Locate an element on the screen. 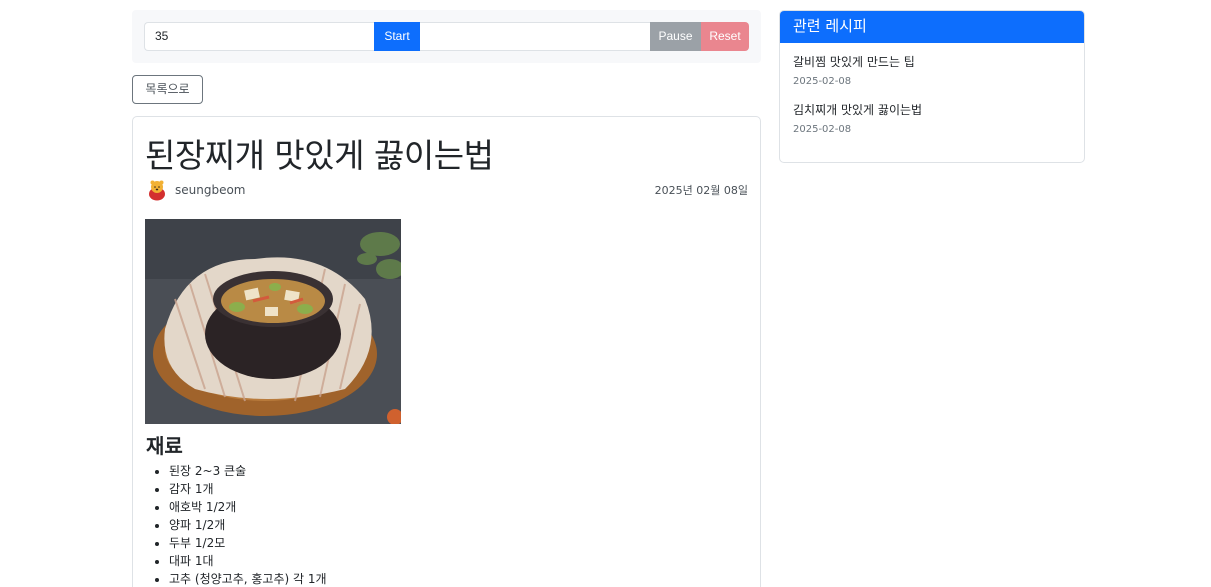 This screenshot has height=587, width=1211. back-to-list-button: 목록으로 is located at coordinates (167, 89).